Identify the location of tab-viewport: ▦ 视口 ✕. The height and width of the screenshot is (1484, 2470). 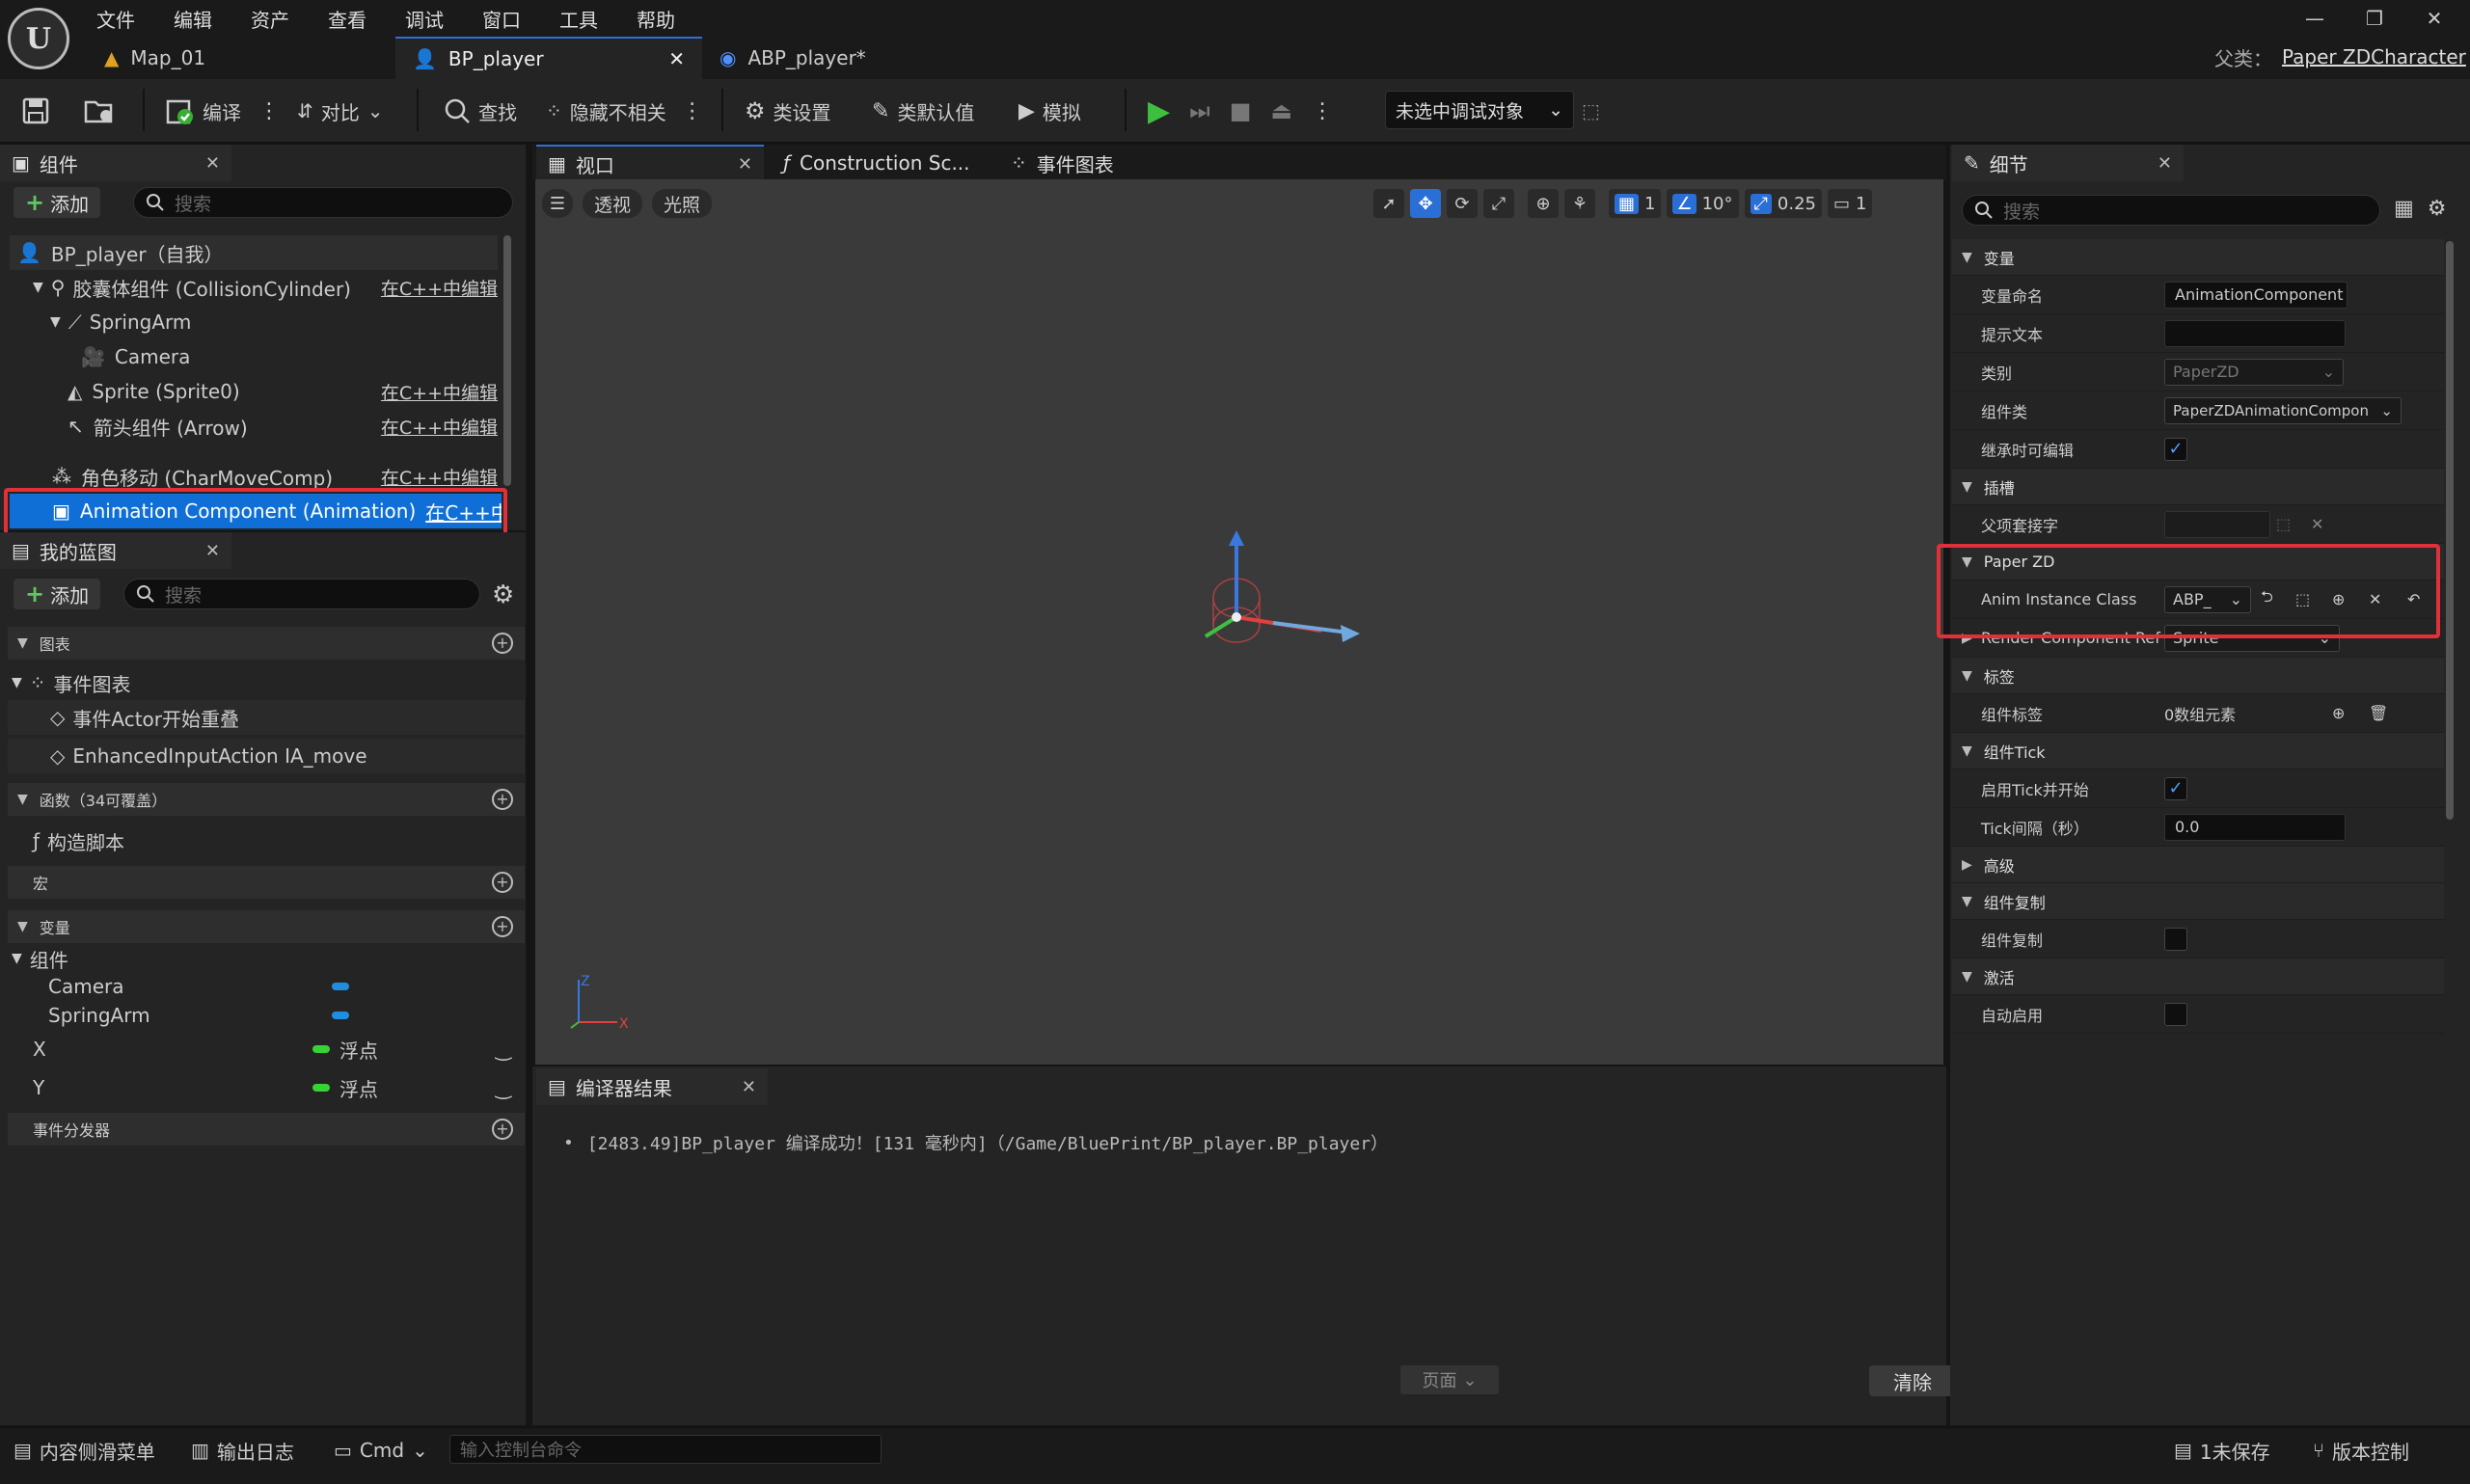
(650, 163).